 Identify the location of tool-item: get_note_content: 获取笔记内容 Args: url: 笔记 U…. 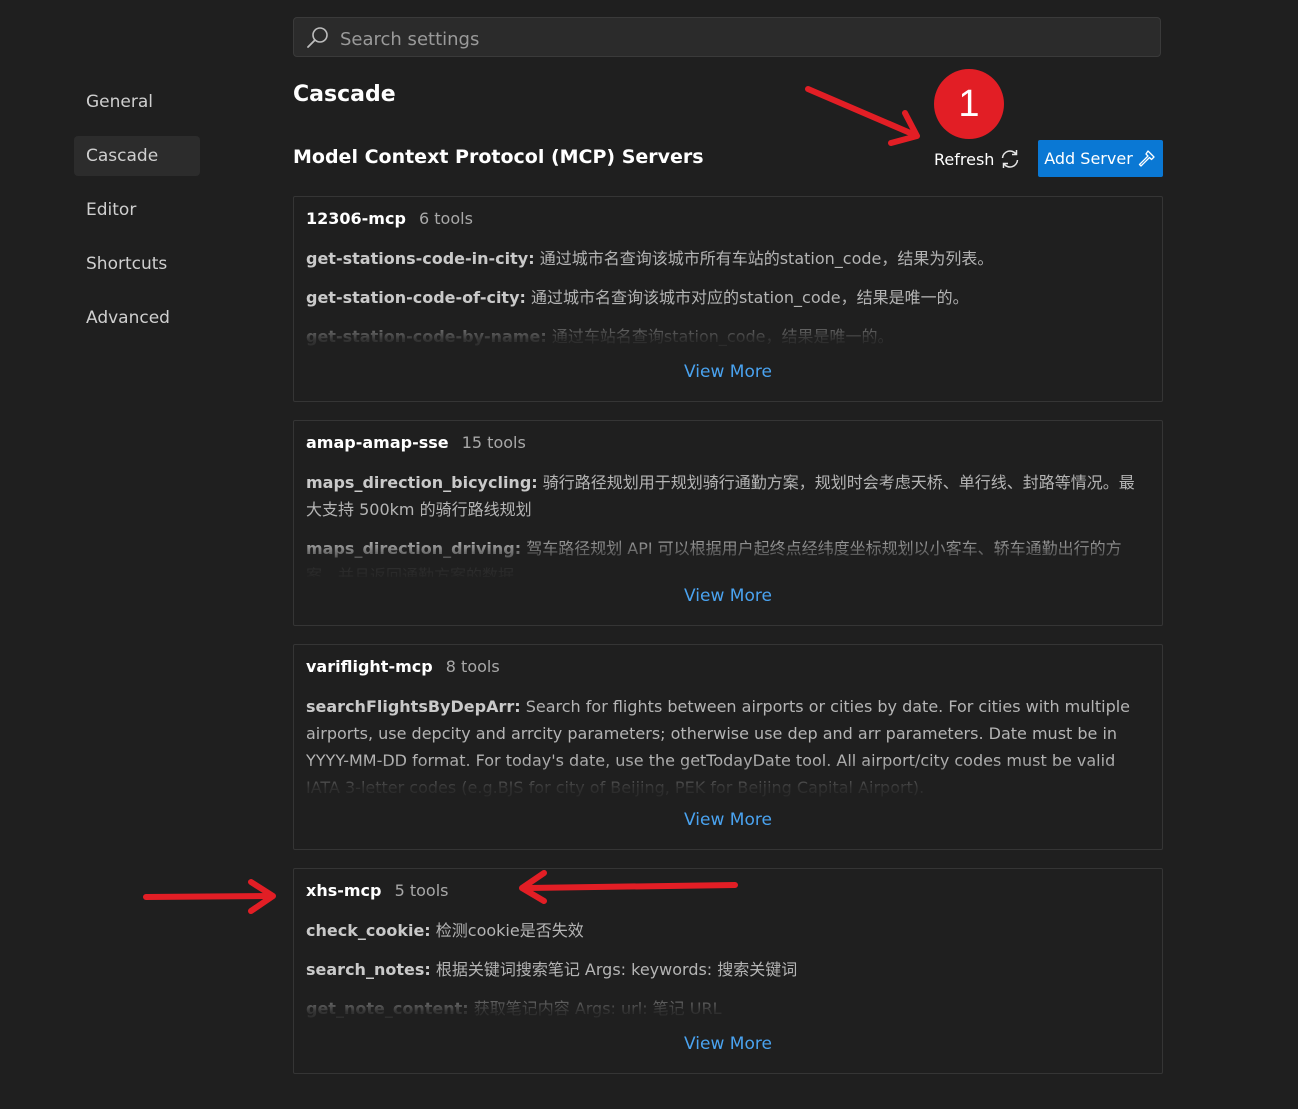
(725, 1008).